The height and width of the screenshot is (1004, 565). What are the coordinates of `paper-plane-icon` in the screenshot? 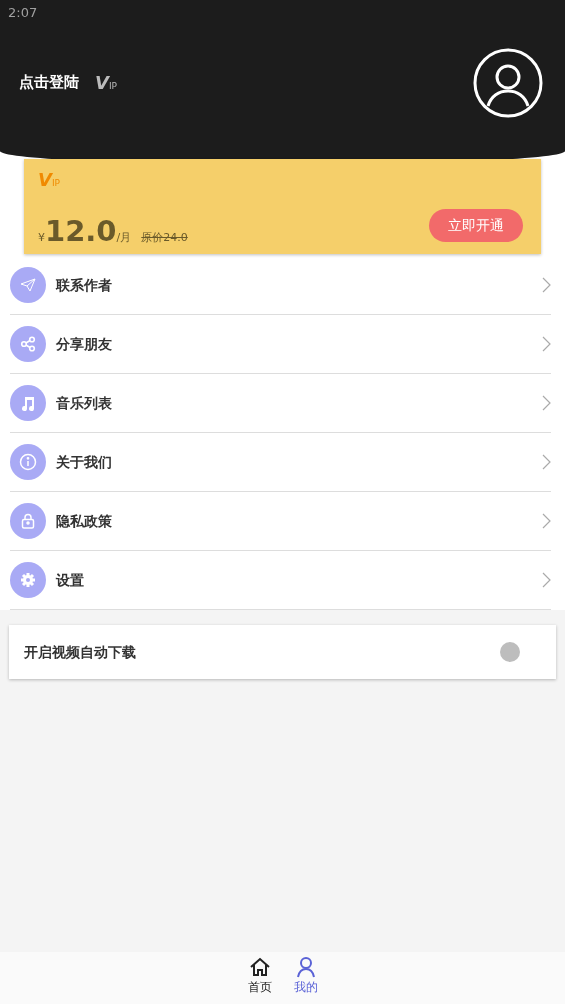 It's located at (28, 285).